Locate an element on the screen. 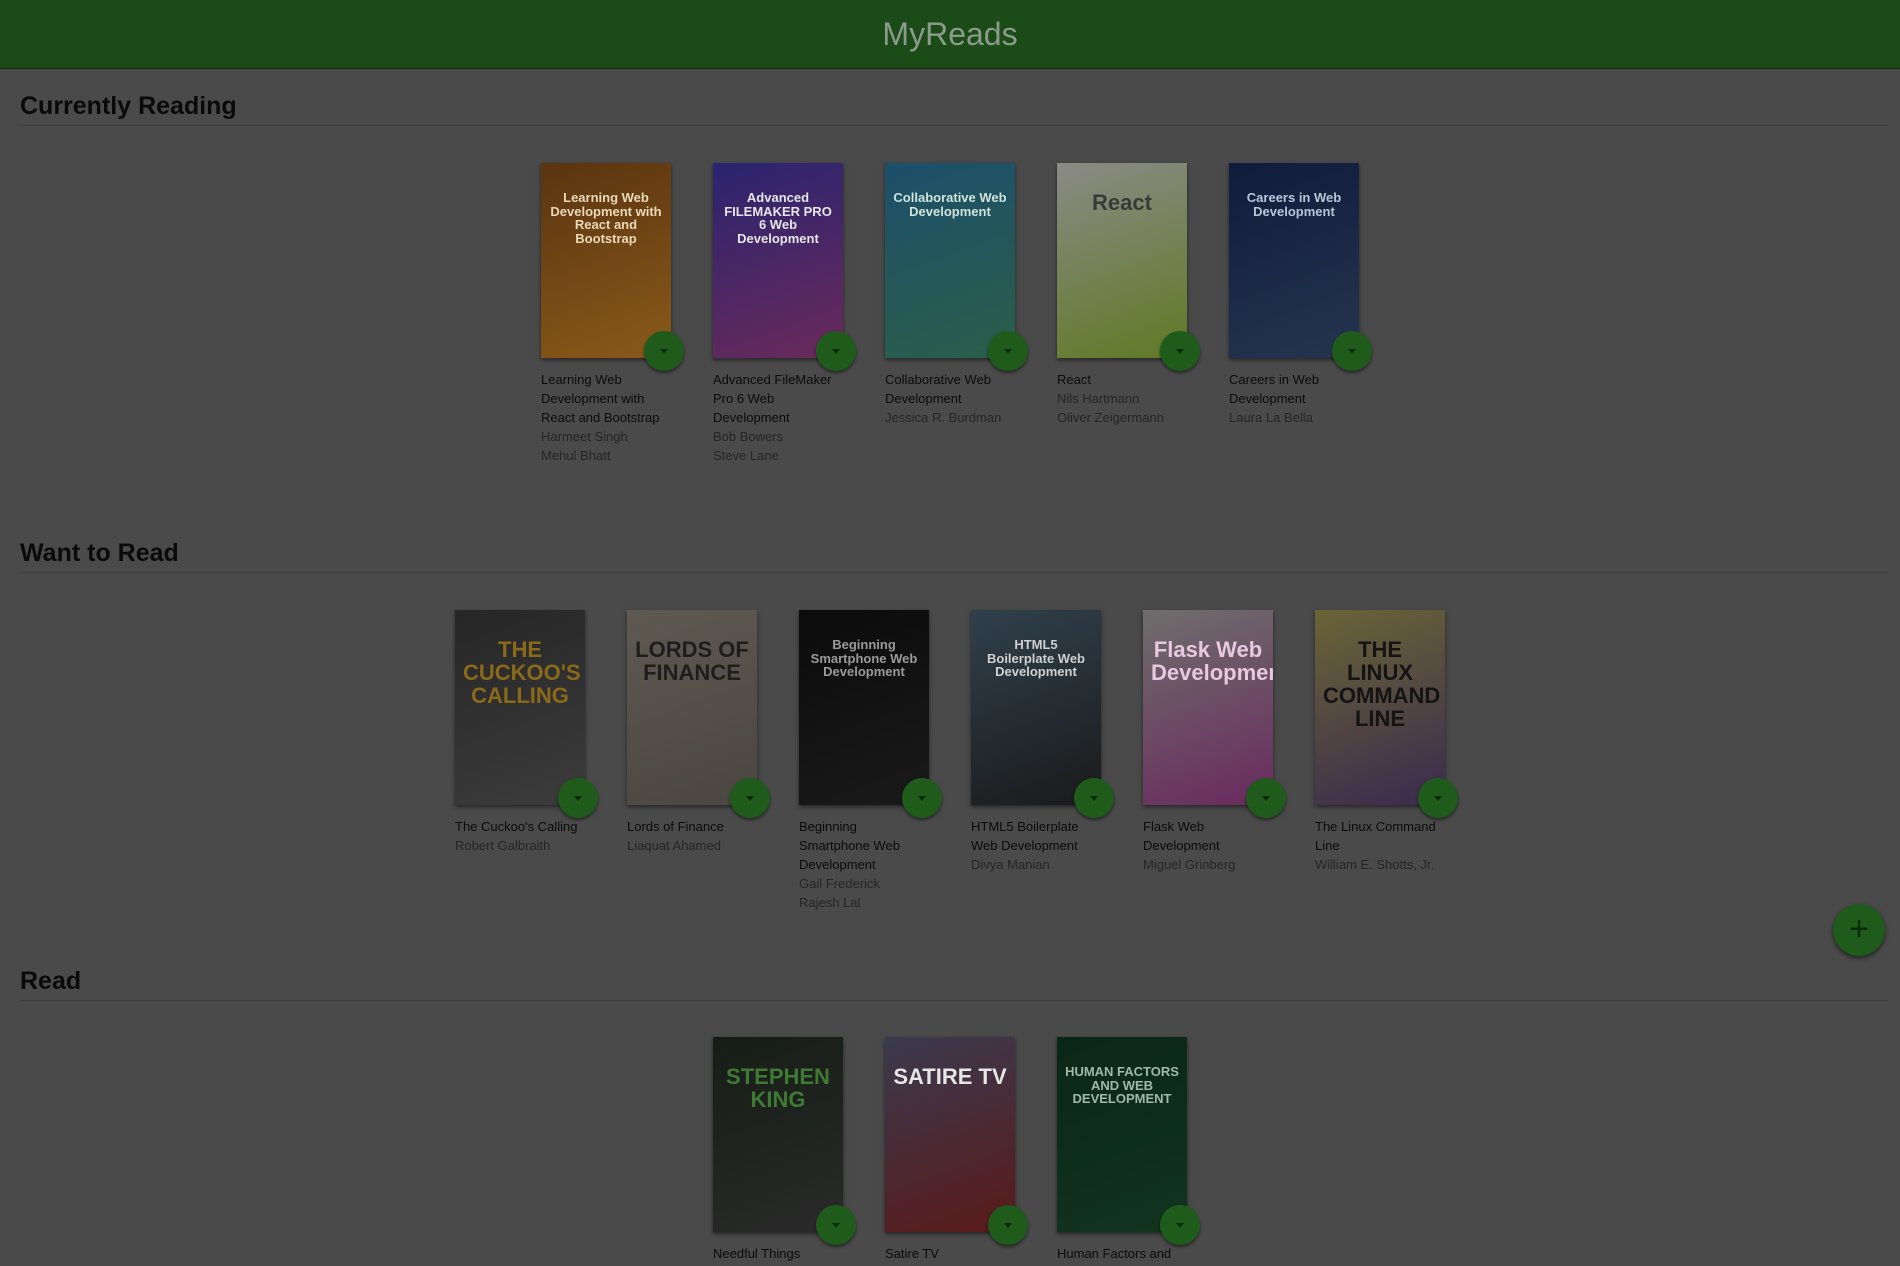  app-title: MyReads is located at coordinates (950, 34).